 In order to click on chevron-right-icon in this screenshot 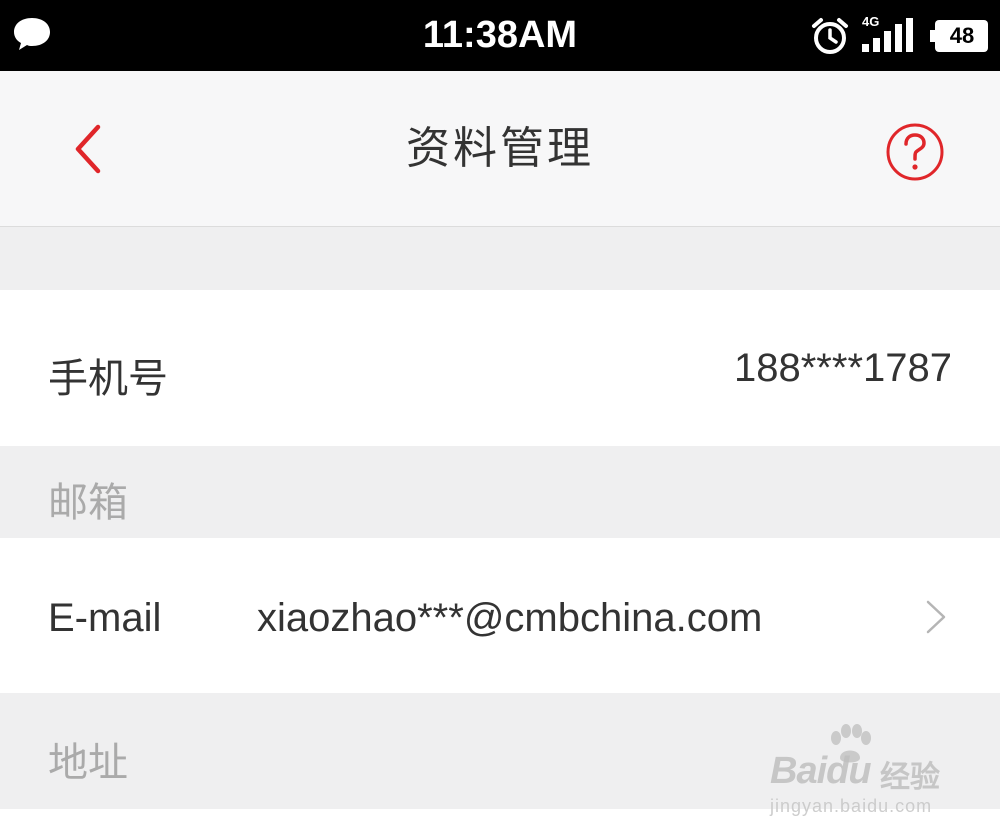, I will do `click(936, 617)`.